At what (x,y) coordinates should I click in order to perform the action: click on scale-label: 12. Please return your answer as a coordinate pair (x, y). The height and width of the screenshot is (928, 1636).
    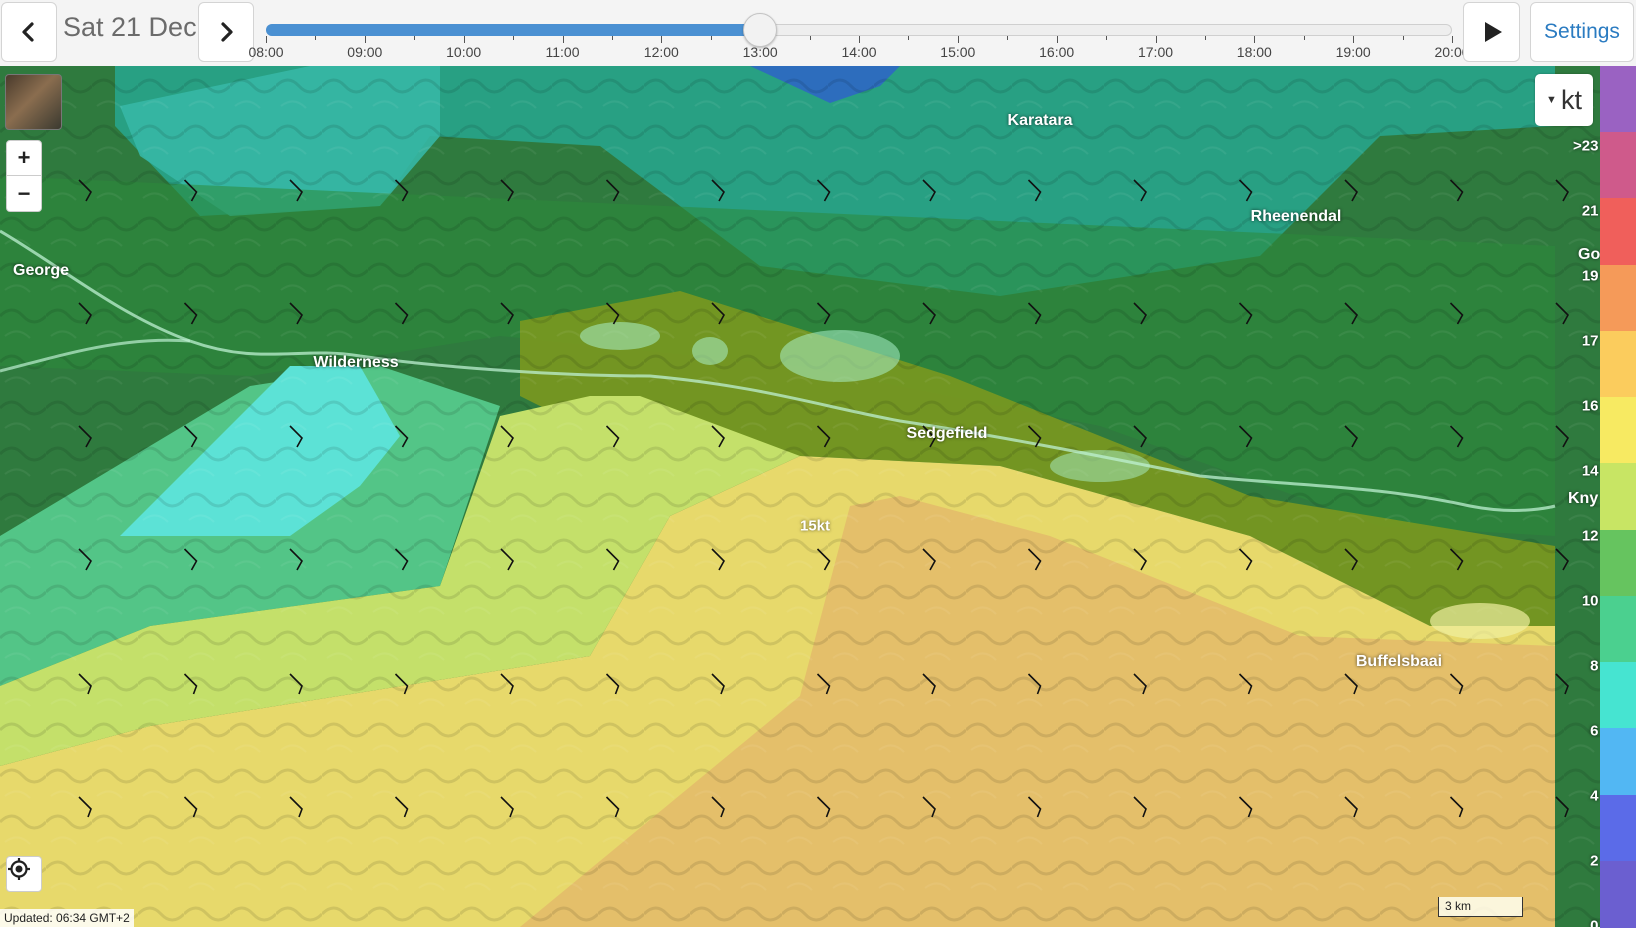
    Looking at the image, I should click on (1590, 536).